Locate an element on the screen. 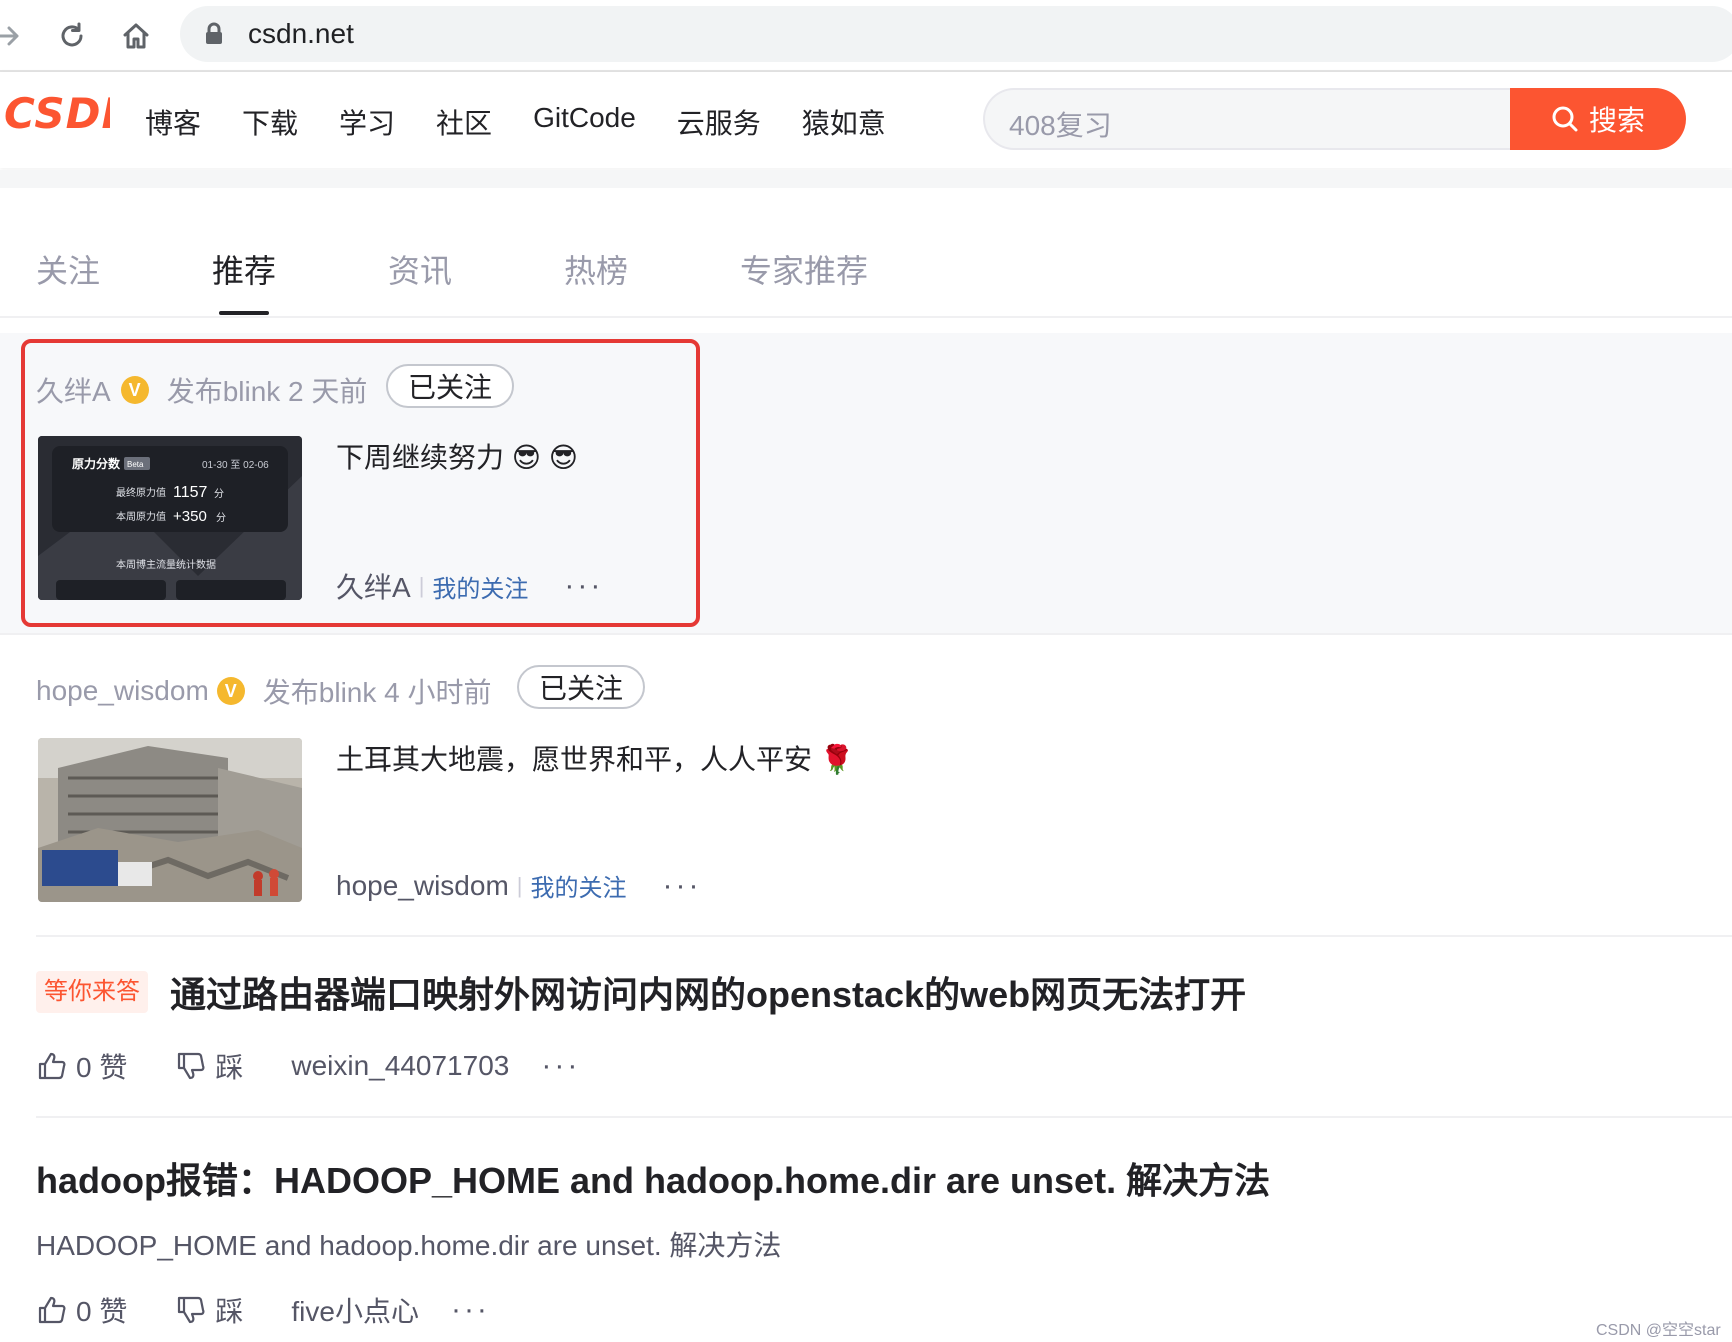  article-dislike-button: 踩 is located at coordinates (209, 1310).